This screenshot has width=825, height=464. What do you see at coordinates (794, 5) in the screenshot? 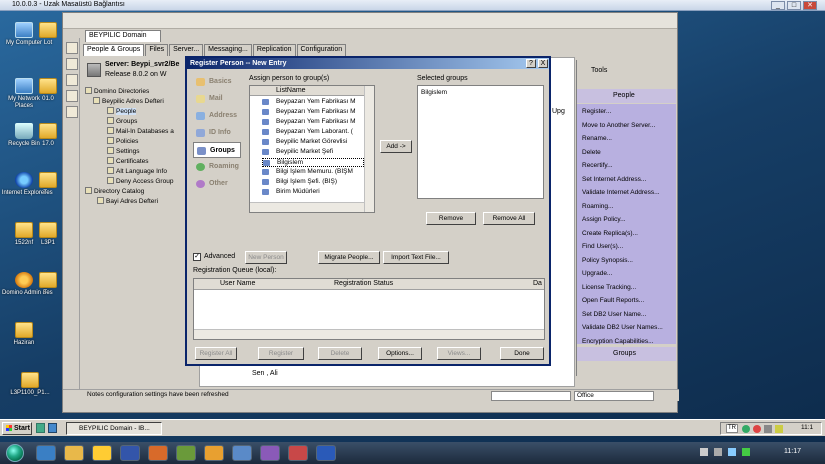
I see `rdp-maximize-button: □` at bounding box center [794, 5].